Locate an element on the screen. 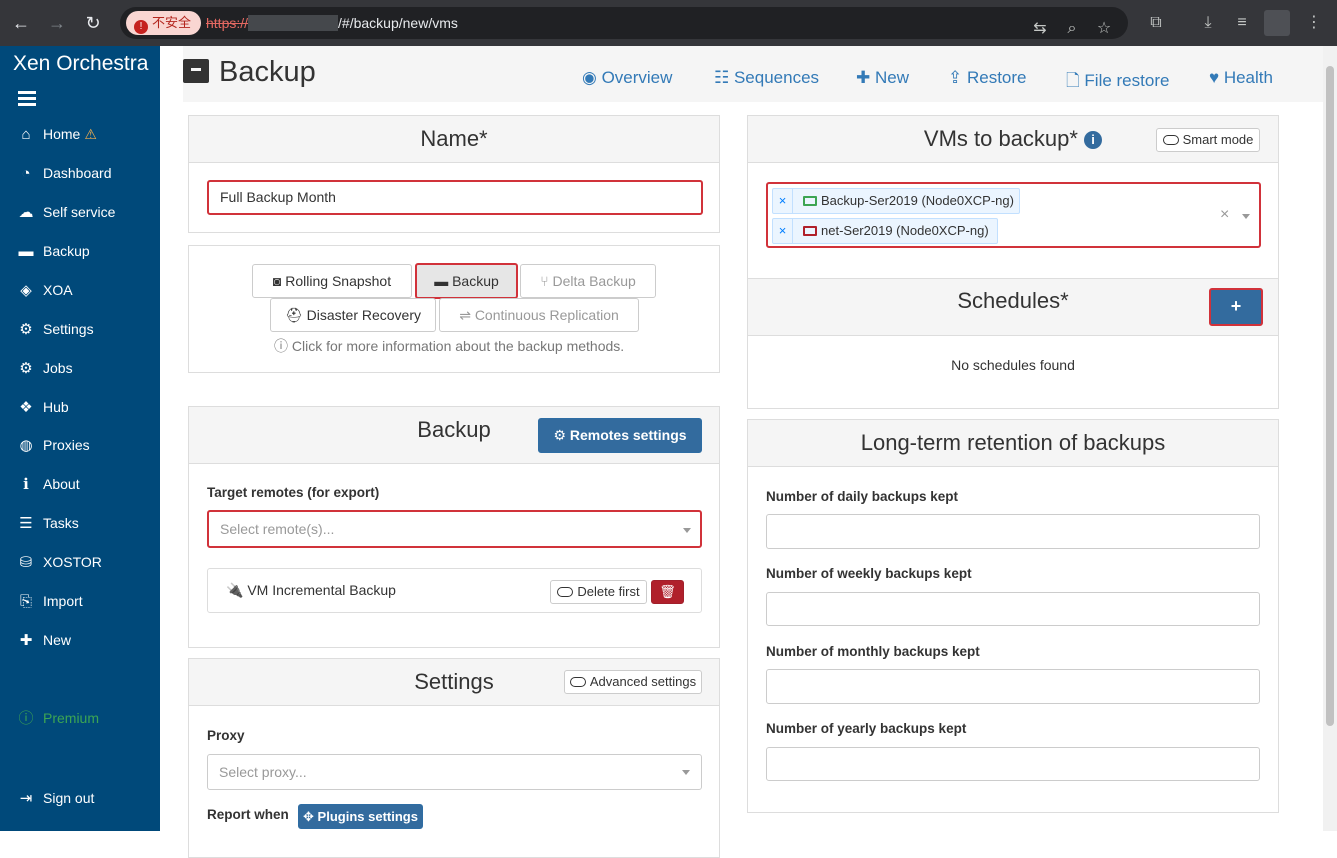 The width and height of the screenshot is (1337, 858). delete-first-toggle: Delete first is located at coordinates (598, 592).